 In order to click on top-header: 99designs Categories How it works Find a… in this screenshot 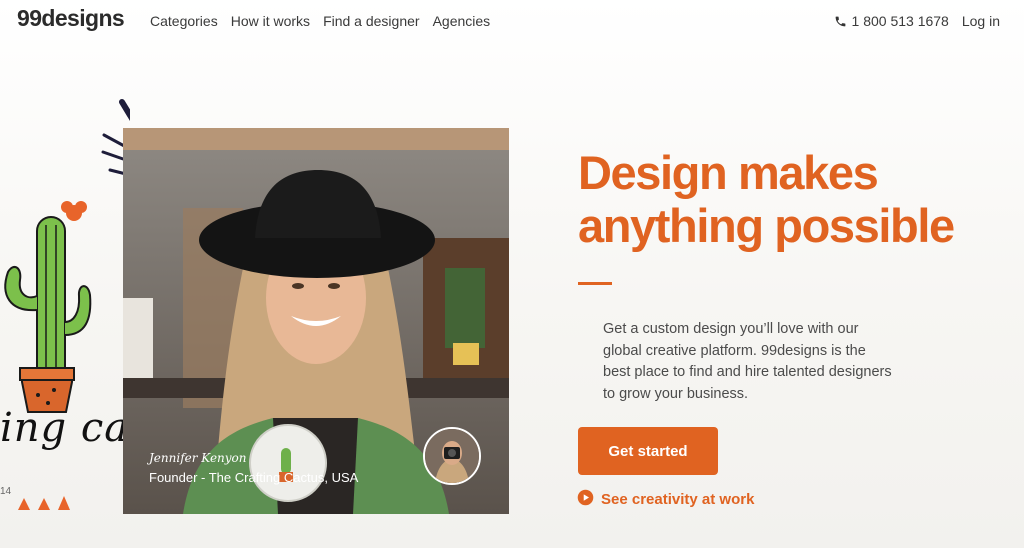, I will do `click(512, 22)`.